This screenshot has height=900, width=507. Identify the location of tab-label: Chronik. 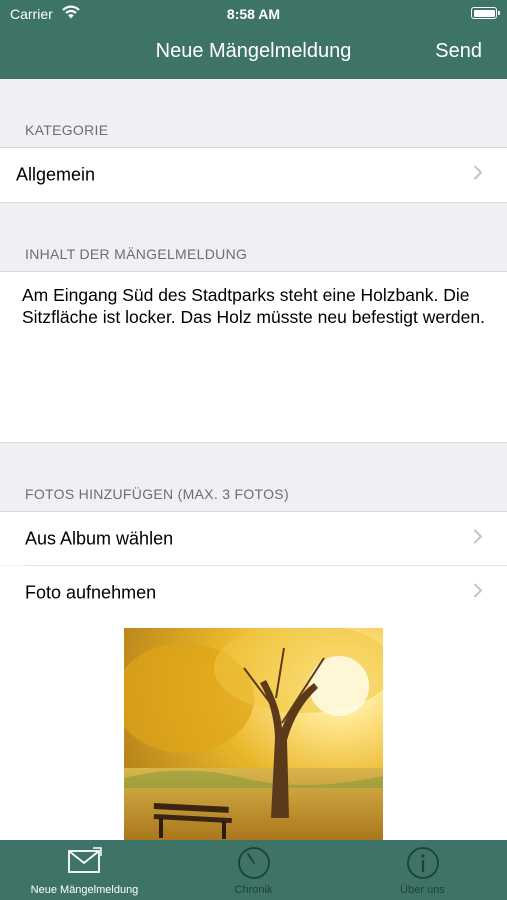
(253, 890).